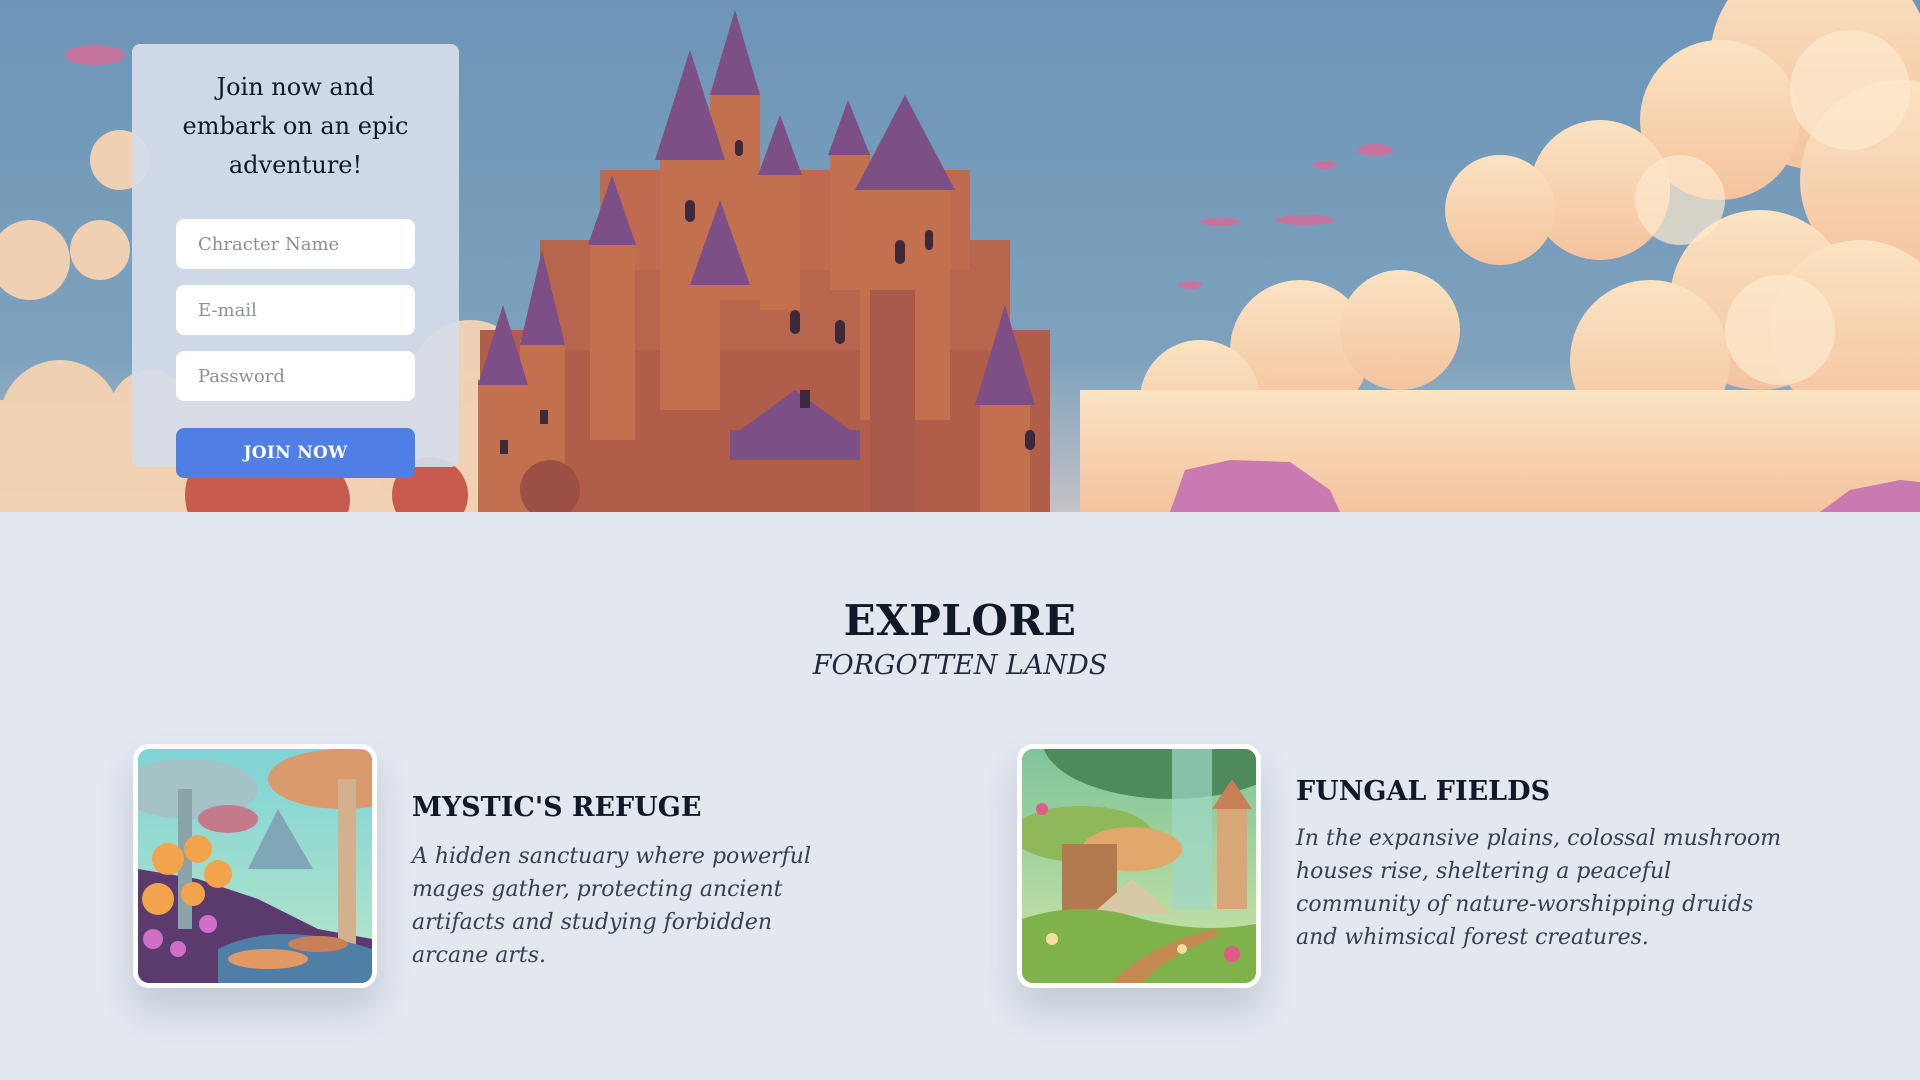 This screenshot has height=1080, width=1920. Describe the element at coordinates (255, 866) in the screenshot. I see `mystics-refuge-image` at that location.